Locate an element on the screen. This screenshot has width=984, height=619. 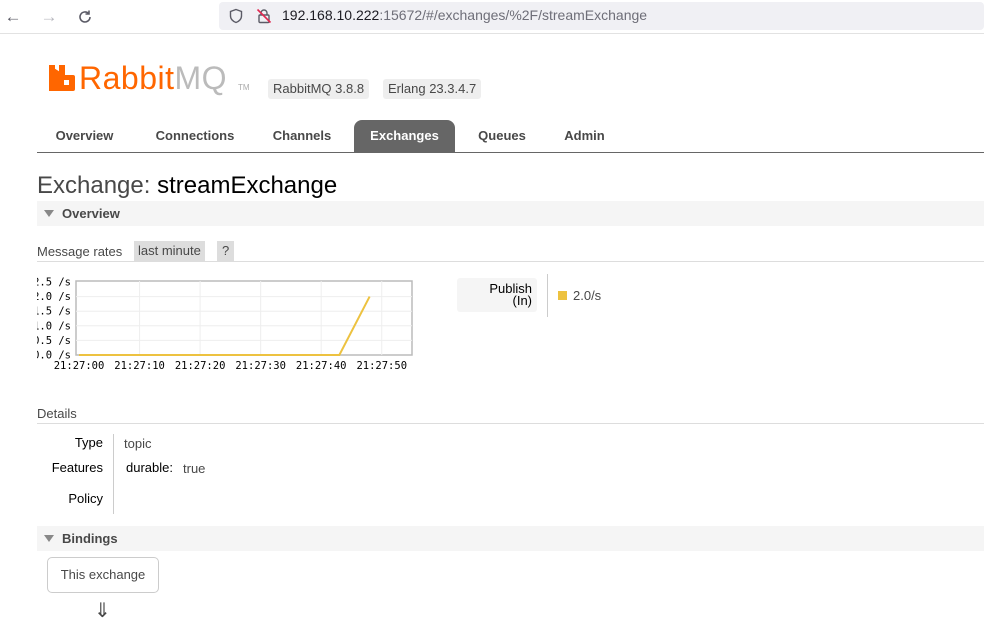
page-title: Exchange: streamExchange is located at coordinates (187, 185).